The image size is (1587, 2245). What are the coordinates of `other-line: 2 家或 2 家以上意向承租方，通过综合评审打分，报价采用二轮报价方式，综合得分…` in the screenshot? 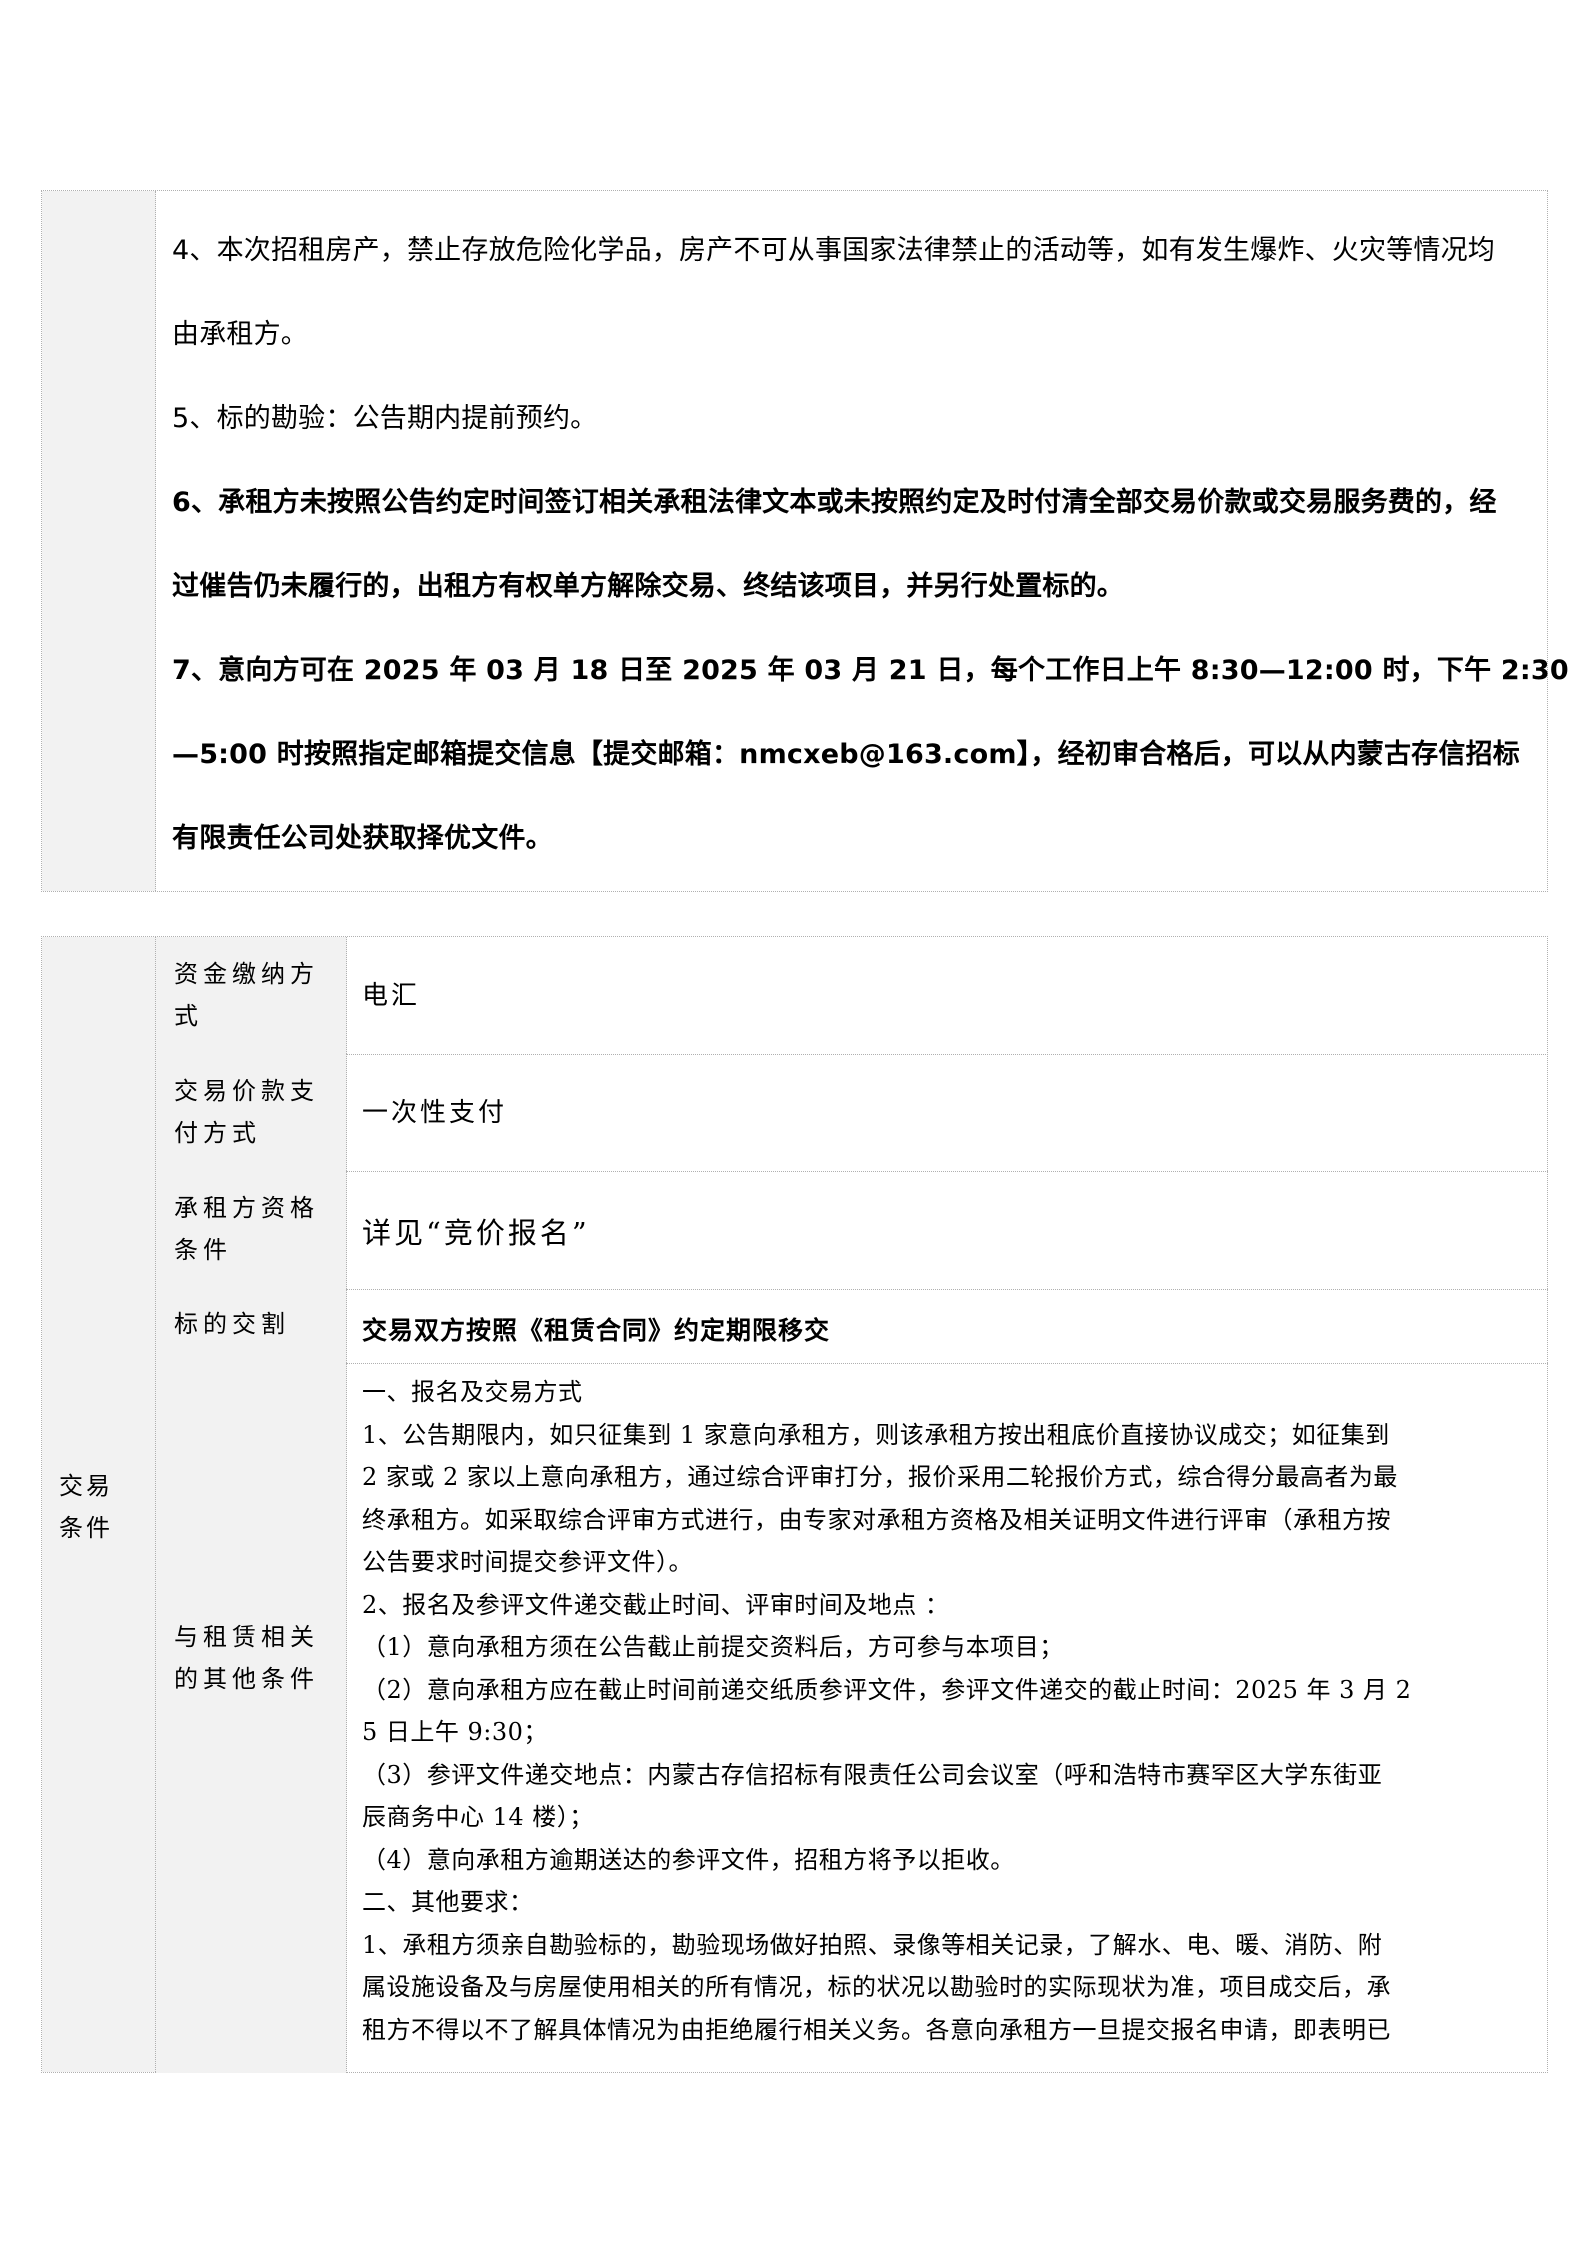 It's located at (880, 1477).